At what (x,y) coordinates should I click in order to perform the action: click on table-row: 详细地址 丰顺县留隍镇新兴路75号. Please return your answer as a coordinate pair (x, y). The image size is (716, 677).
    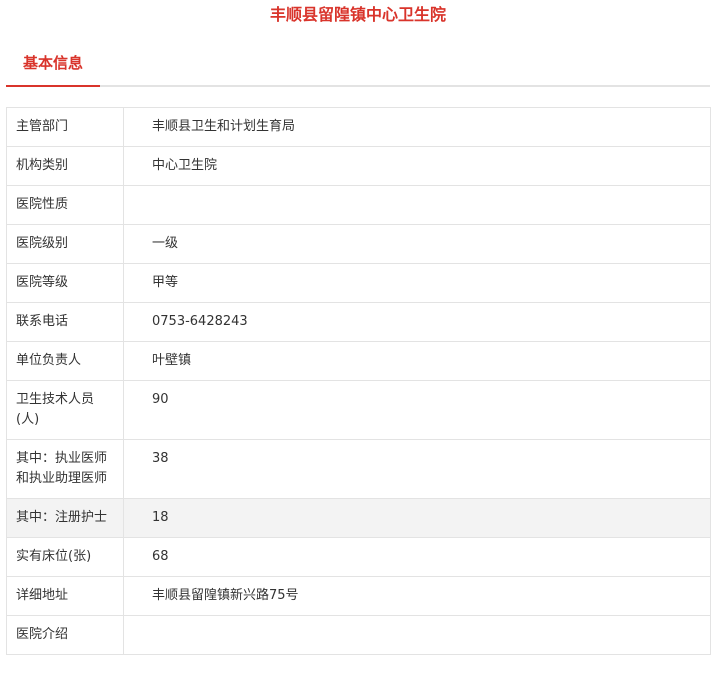
    Looking at the image, I should click on (358, 596).